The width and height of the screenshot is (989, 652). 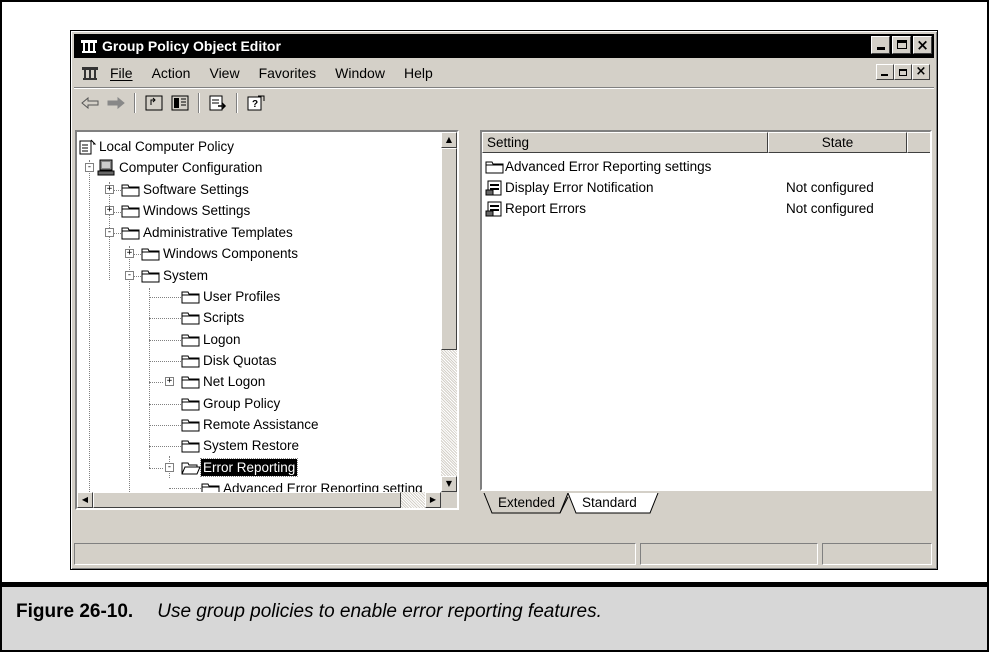 What do you see at coordinates (197, 210) in the screenshot?
I see `tree-node-label: Windows Settings` at bounding box center [197, 210].